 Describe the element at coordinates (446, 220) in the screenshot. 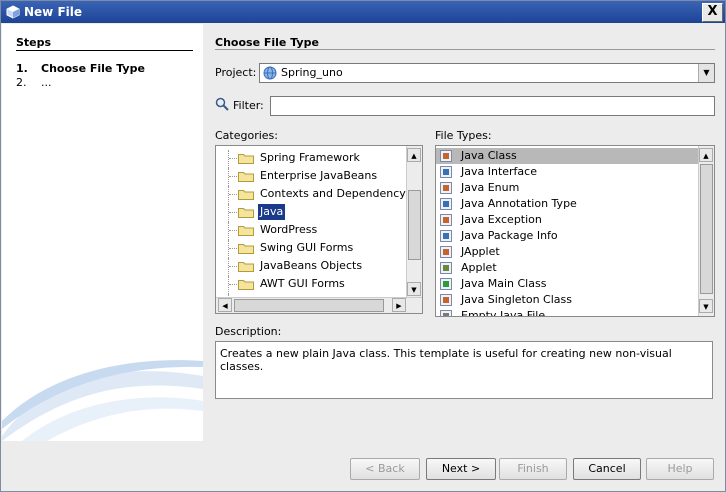

I see `java-exception-icon` at that location.